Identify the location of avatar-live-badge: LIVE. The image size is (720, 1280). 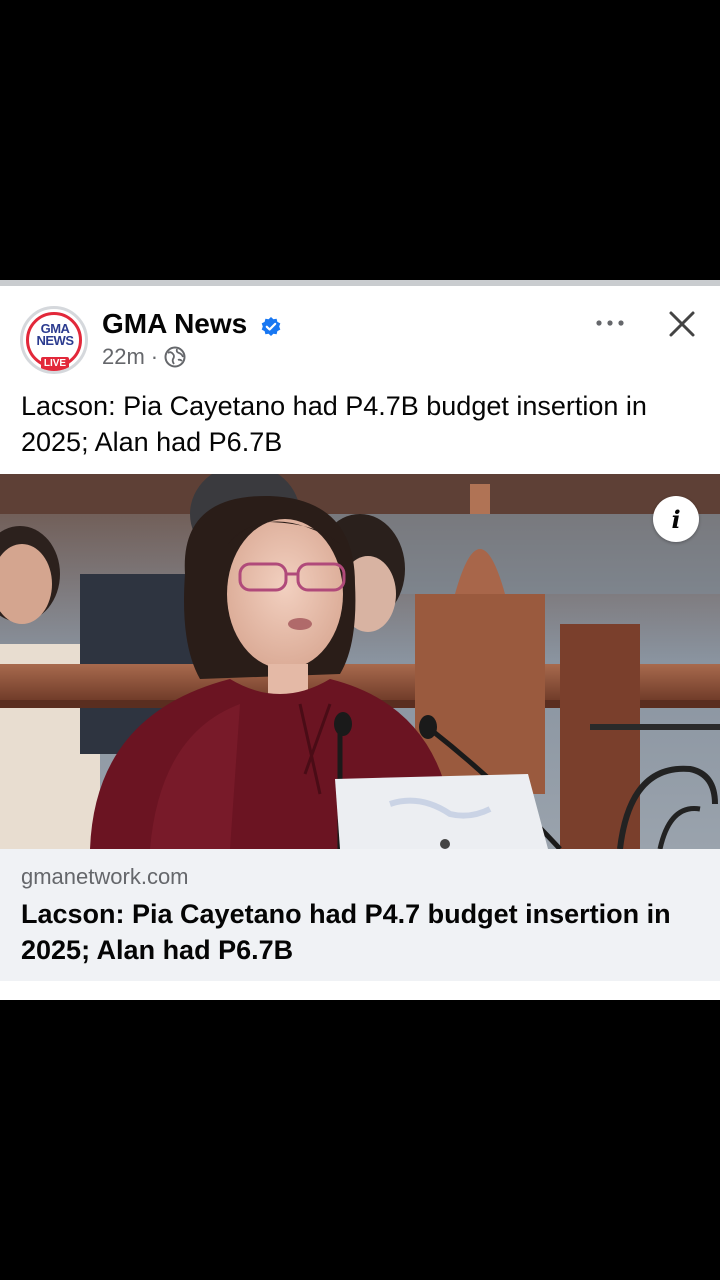
(55, 364).